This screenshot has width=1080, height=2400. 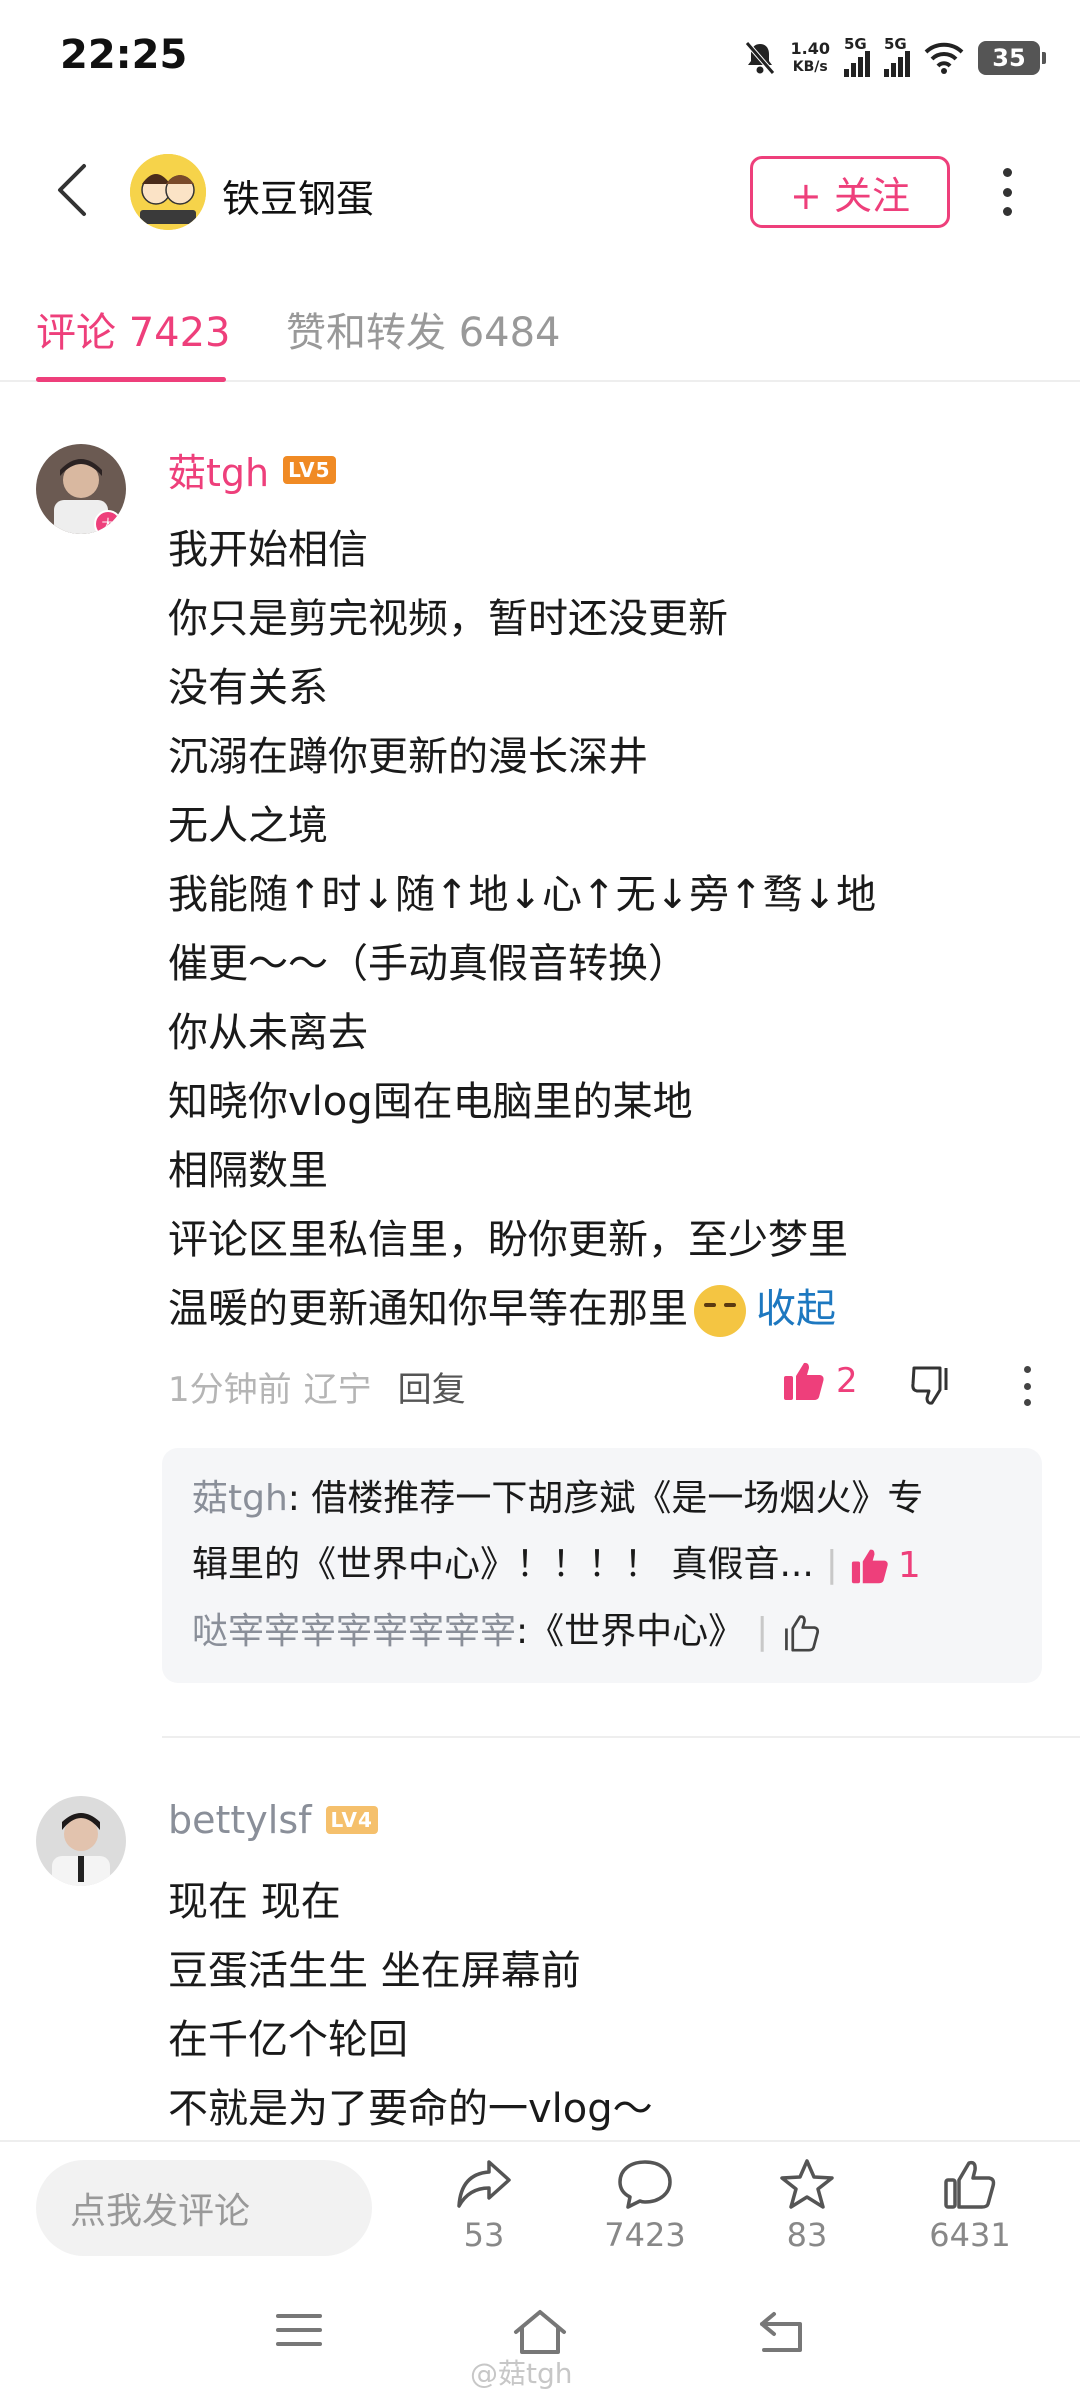 I want to click on comment-meta: 1分钟前 辽宁 回复, so click(x=317, y=1386).